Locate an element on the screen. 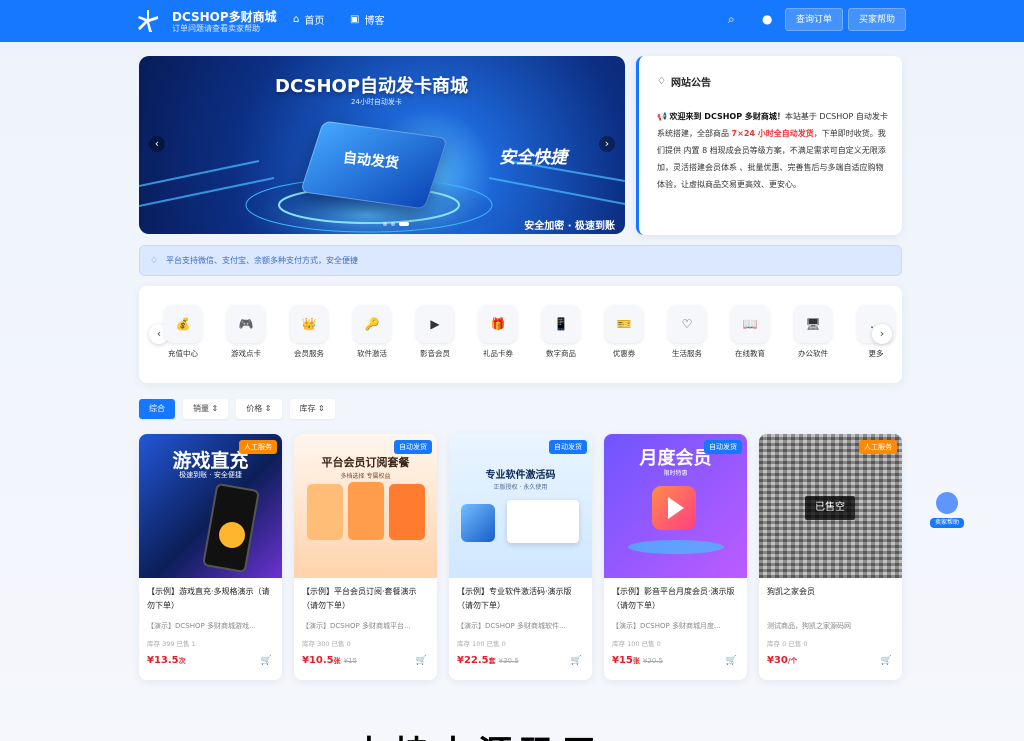 The height and width of the screenshot is (741, 1024). banner-next-button: › is located at coordinates (607, 144).